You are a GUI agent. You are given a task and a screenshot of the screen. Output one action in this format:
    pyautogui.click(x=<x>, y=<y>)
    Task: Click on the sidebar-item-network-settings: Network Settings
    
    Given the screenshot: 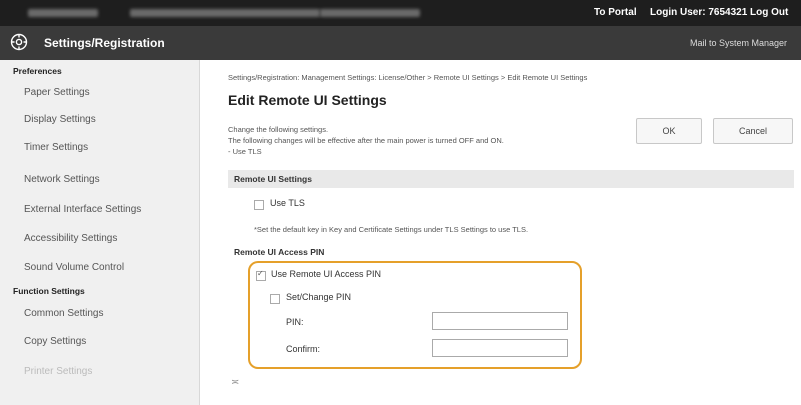 What is the action you would take?
    pyautogui.click(x=50, y=179)
    